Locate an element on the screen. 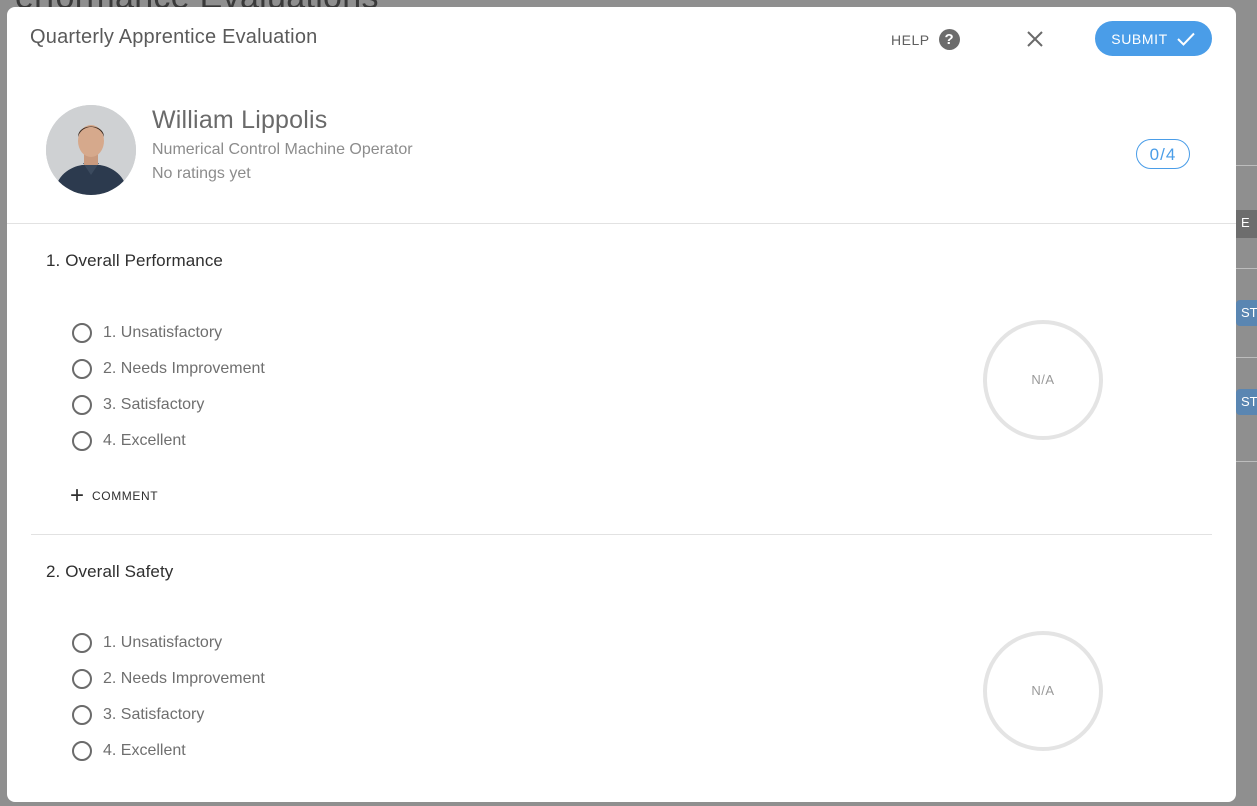 Image resolution: width=1257 pixels, height=806 pixels. apprentice-role: Numerical Control Machine Operator is located at coordinates (282, 149).